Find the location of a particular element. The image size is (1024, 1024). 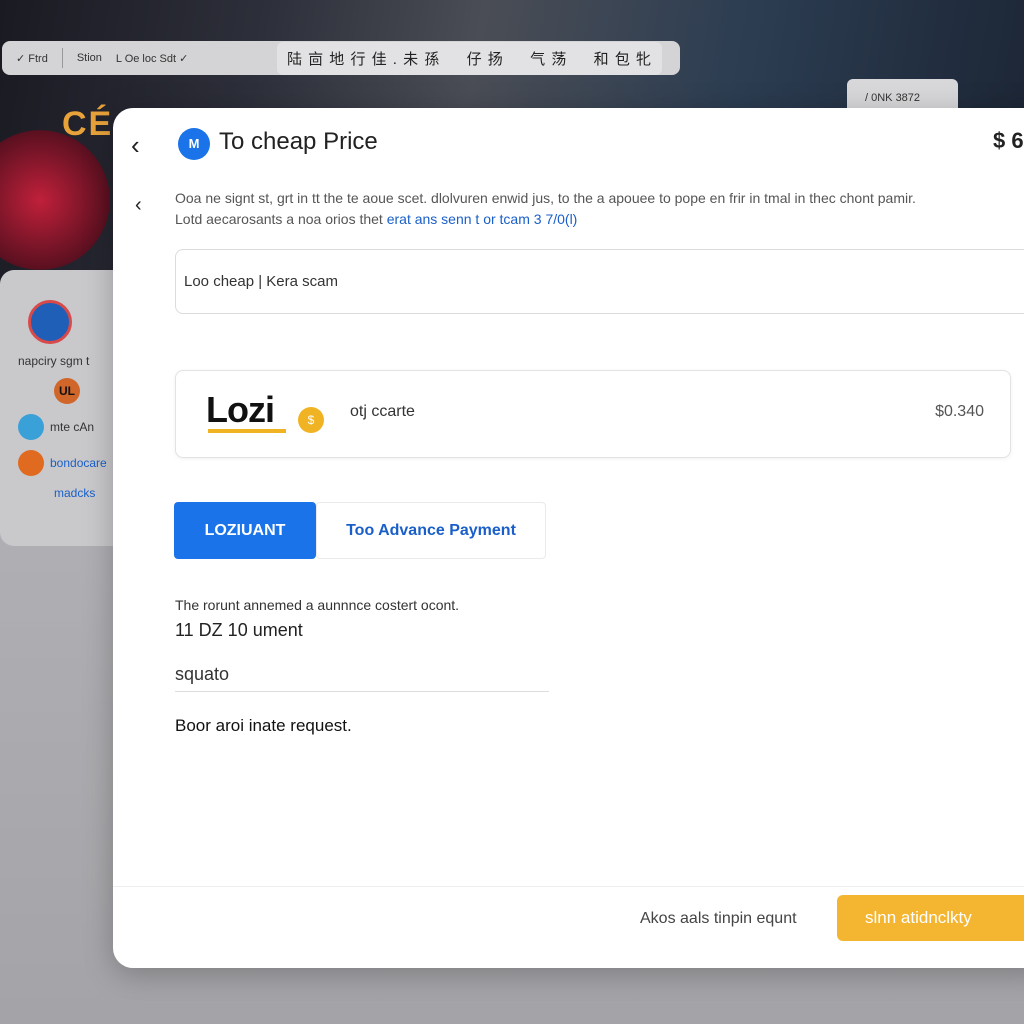

toolbar-item: L Oe loc Sdt ✓ is located at coordinates (152, 58).